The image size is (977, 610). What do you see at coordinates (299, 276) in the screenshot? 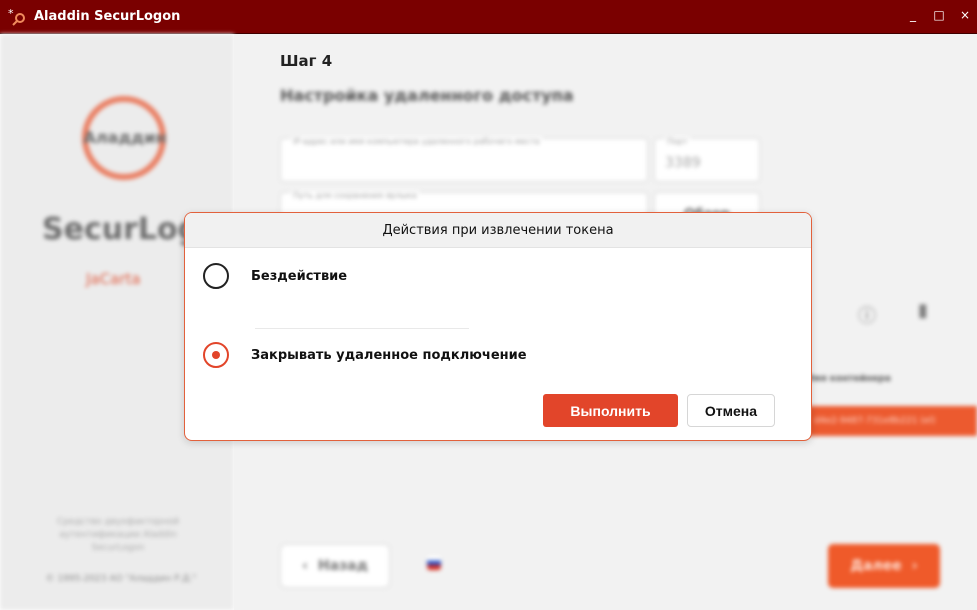
I see `option-idle-label: Бездействие` at bounding box center [299, 276].